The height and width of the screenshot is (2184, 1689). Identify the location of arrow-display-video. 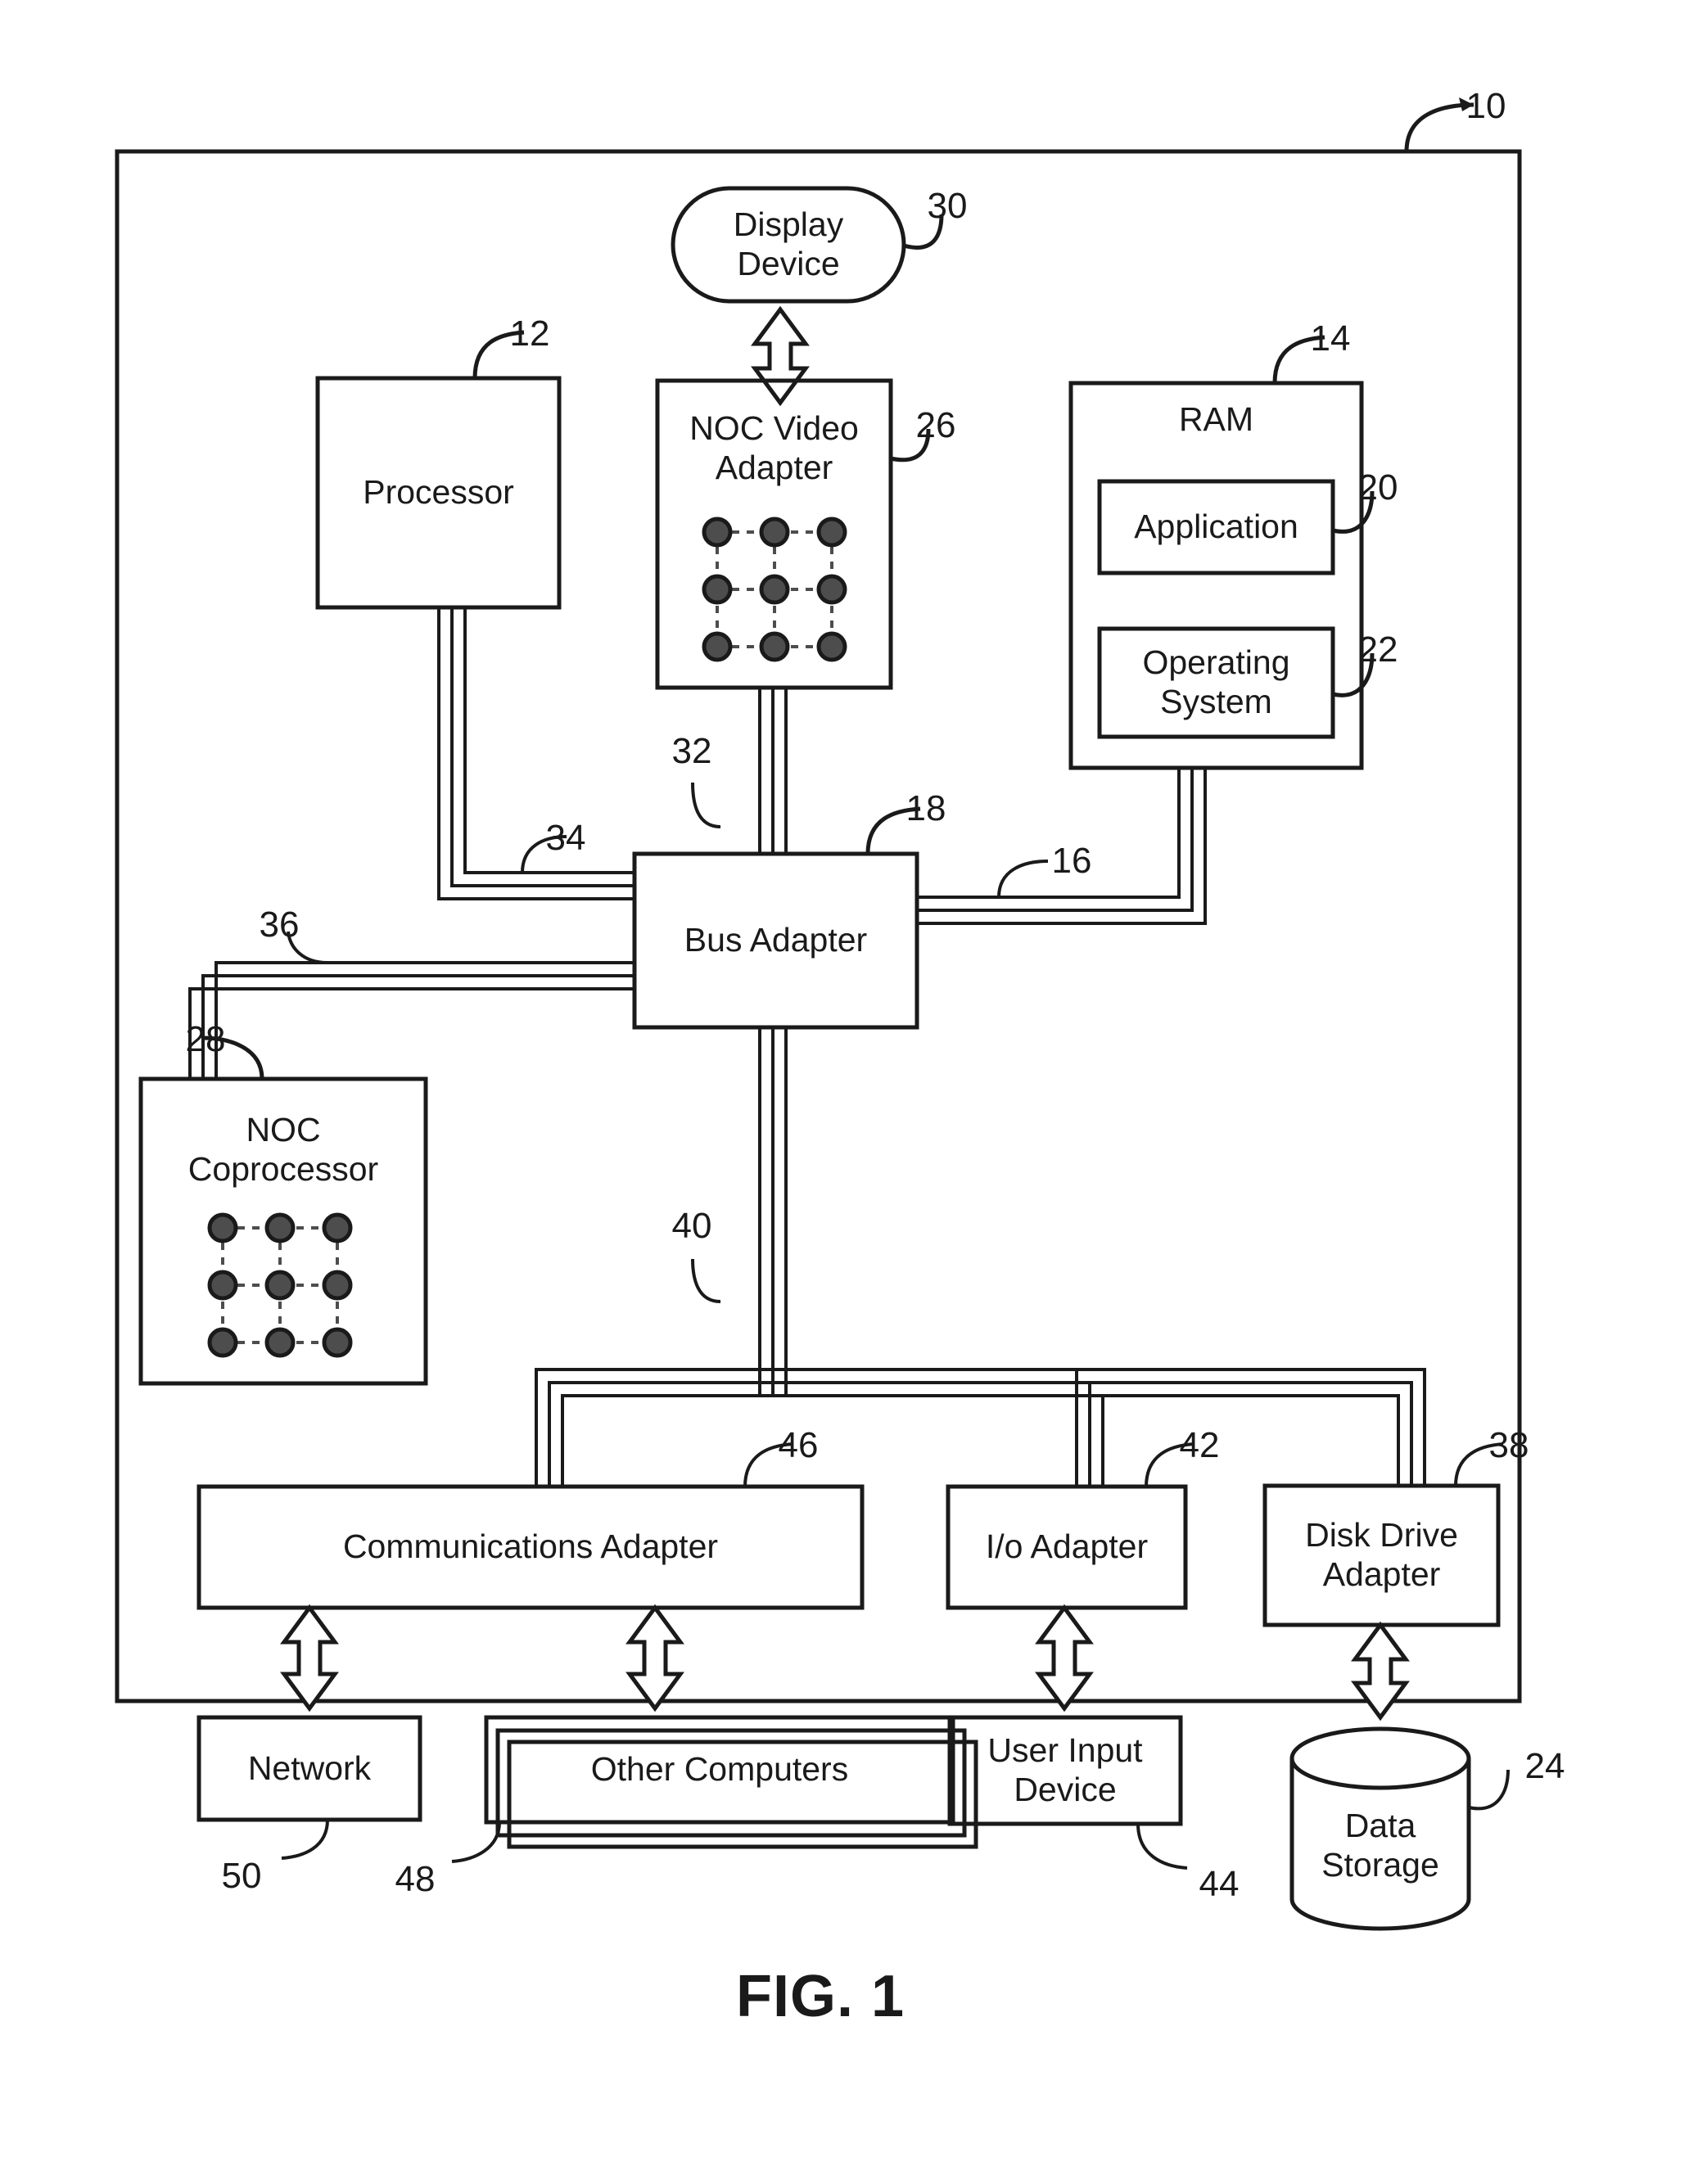
(780, 356).